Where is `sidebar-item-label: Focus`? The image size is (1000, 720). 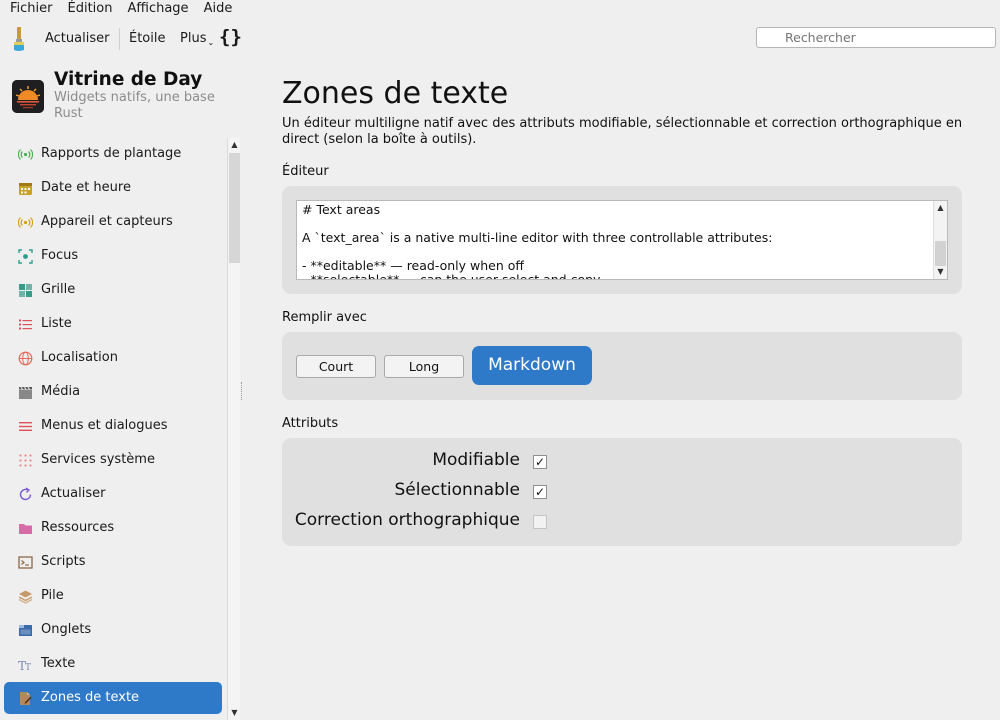
sidebar-item-label: Focus is located at coordinates (60, 255).